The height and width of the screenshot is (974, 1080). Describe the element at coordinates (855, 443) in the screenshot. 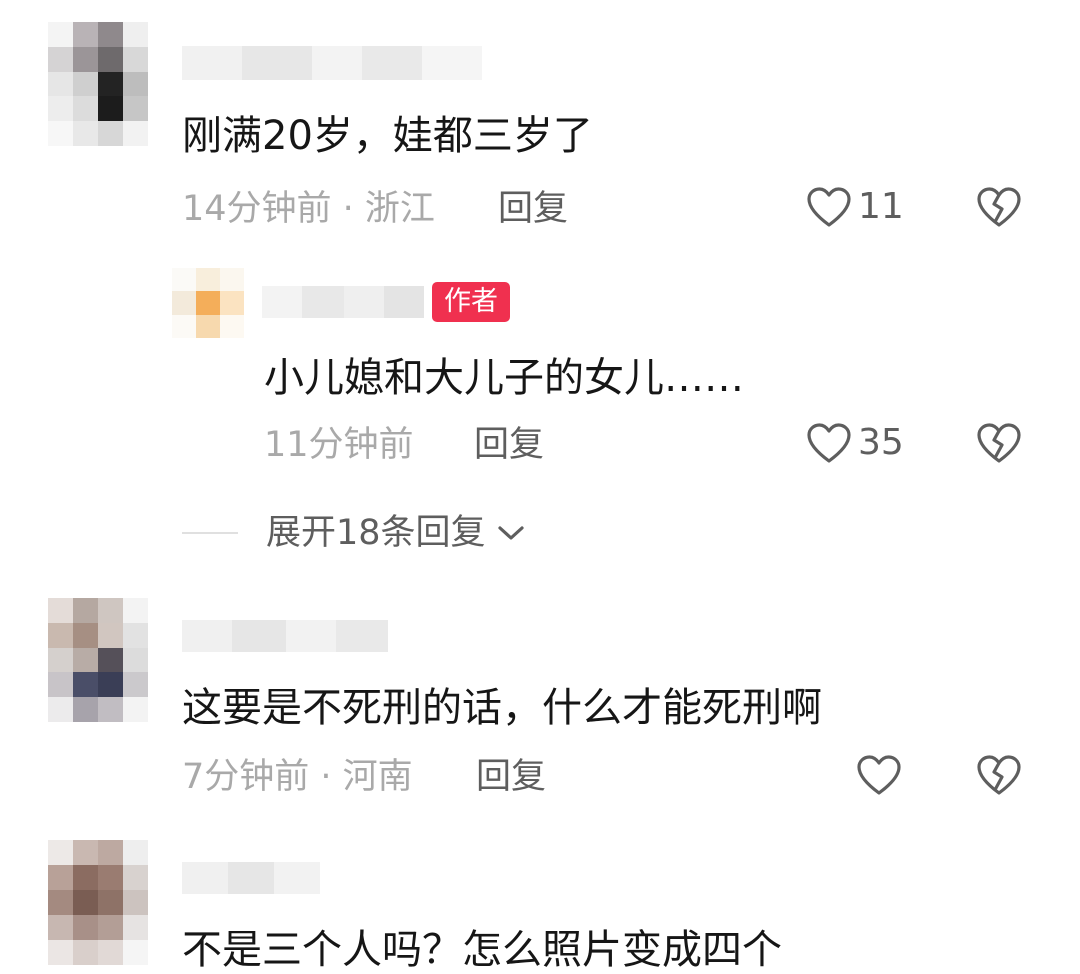

I see `like-button: 35` at that location.